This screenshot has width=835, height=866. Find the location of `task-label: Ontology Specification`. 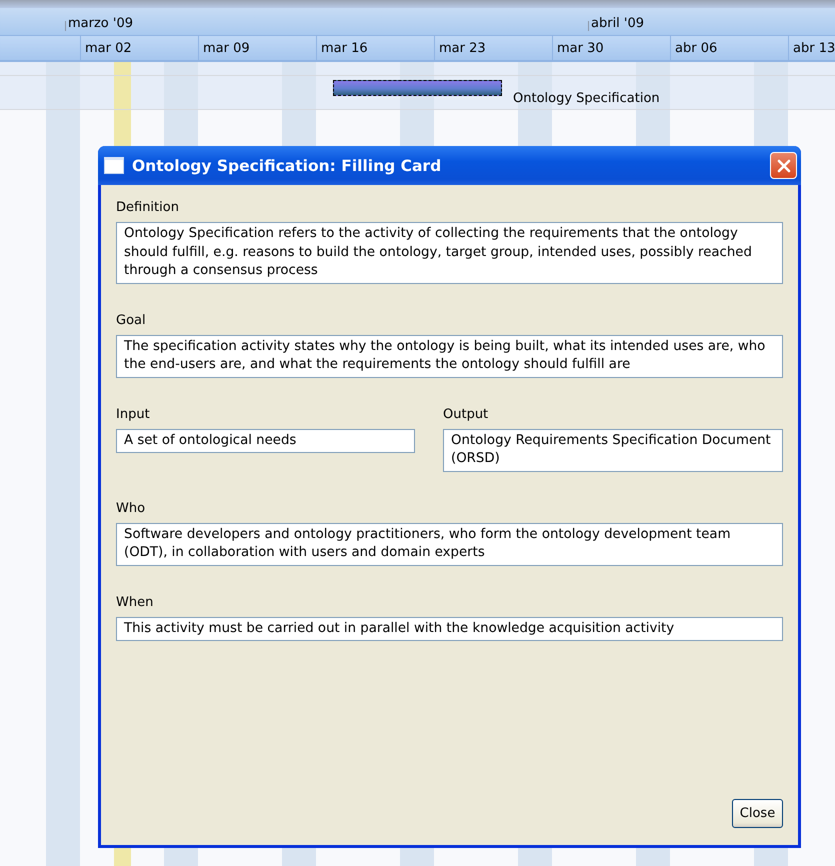

task-label: Ontology Specification is located at coordinates (586, 98).